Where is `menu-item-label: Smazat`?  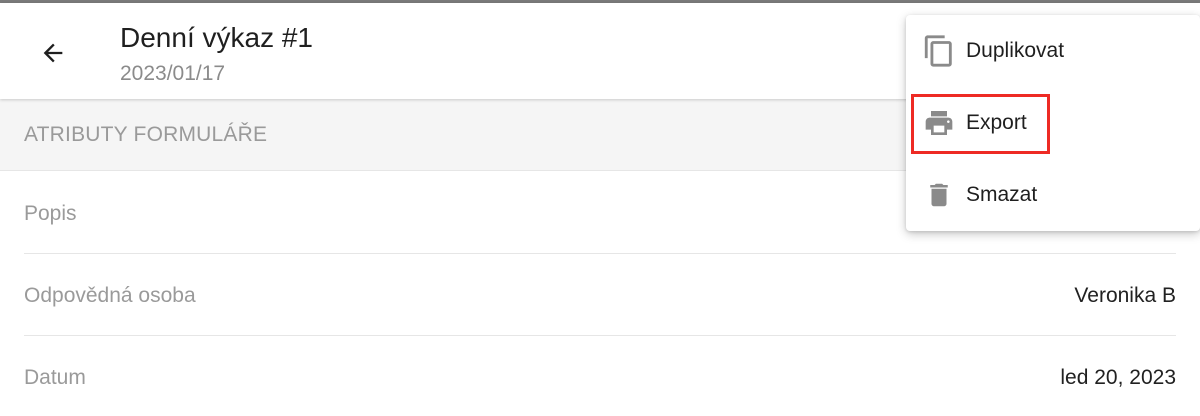 menu-item-label: Smazat is located at coordinates (1002, 194).